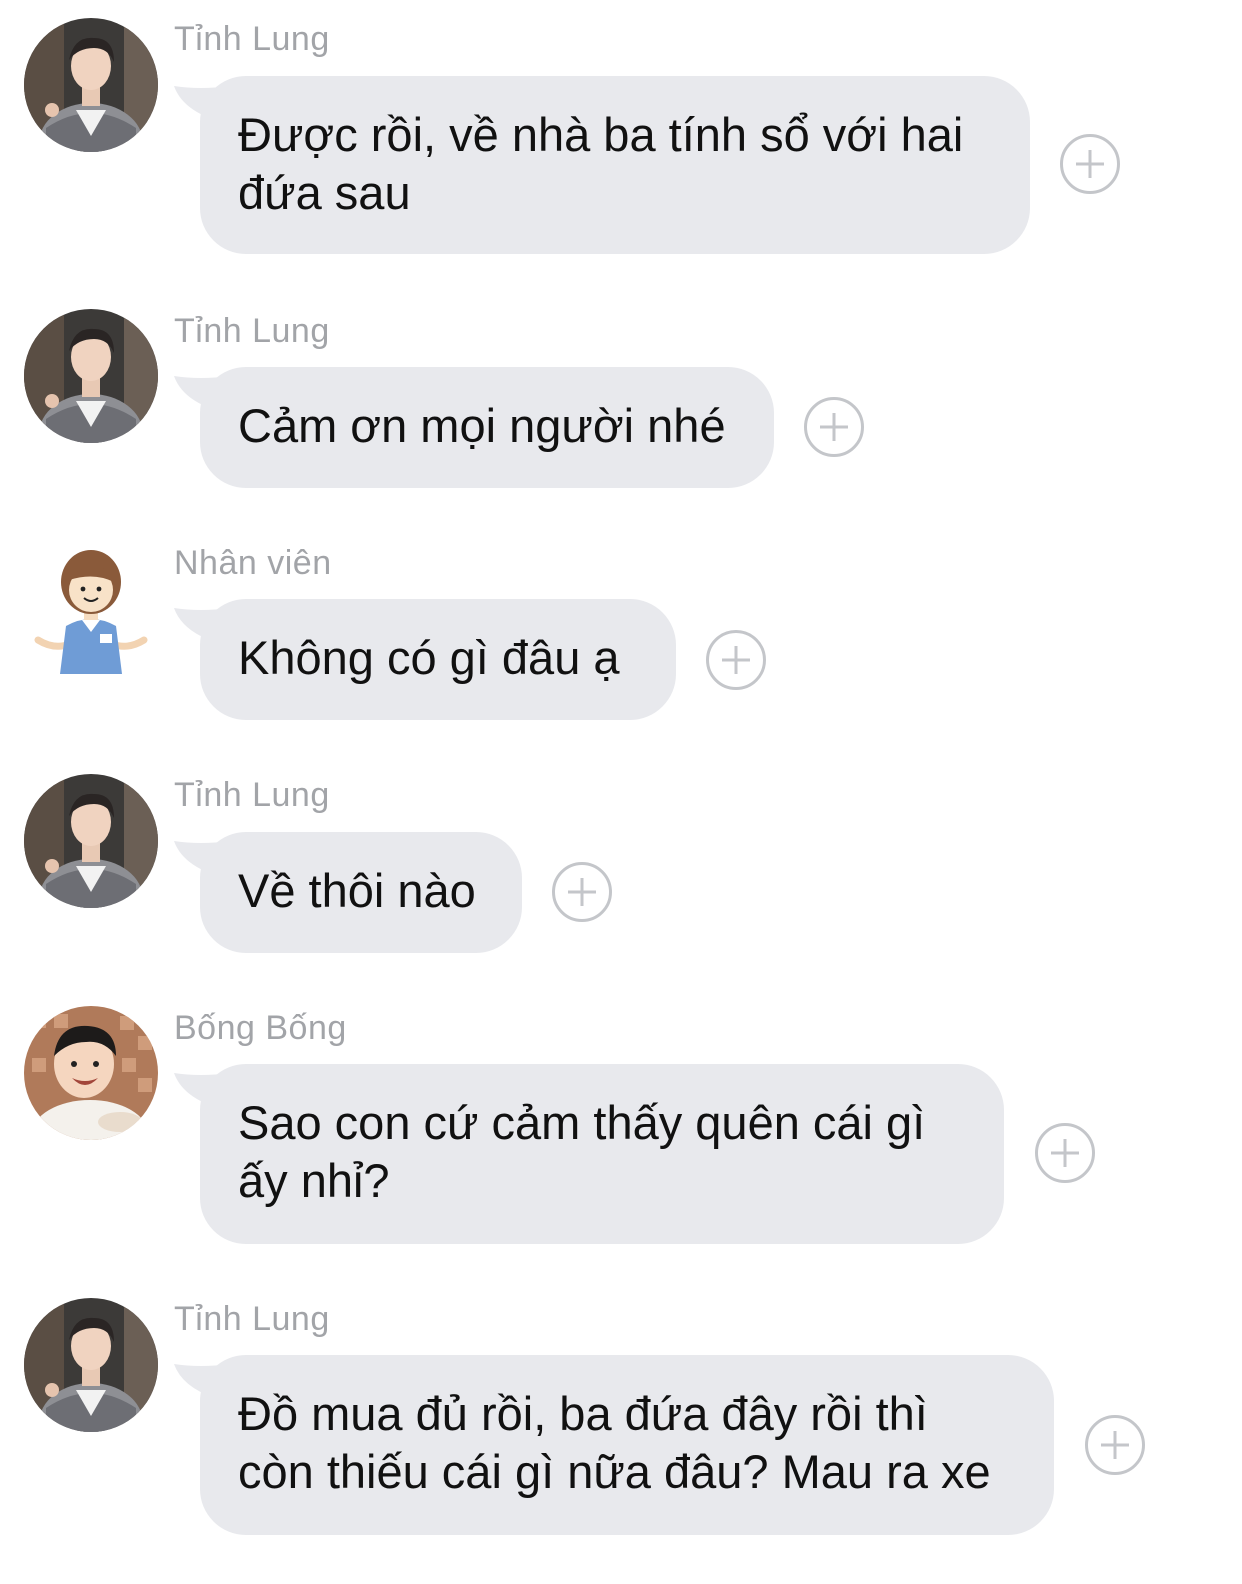 The image size is (1242, 1584). I want to click on avatar-staff, so click(91, 609).